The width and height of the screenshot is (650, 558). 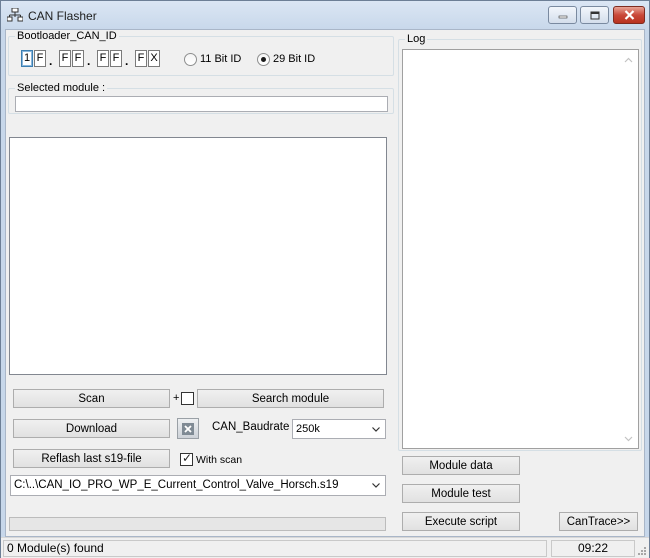 I want to click on id-digit-7: F, so click(x=141, y=58).